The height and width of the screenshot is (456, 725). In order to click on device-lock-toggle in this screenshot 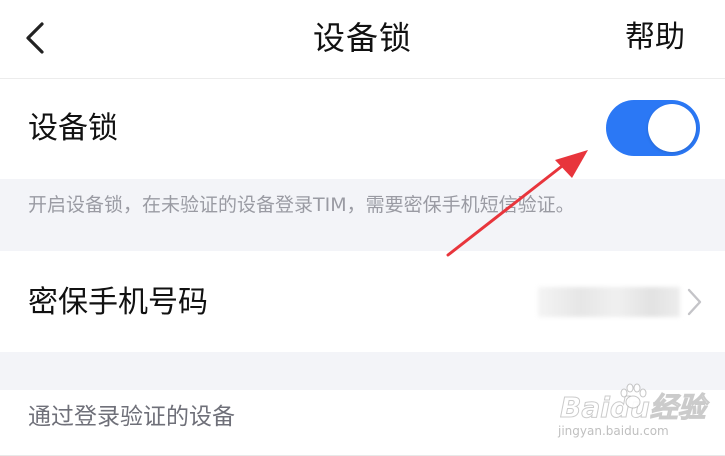, I will do `click(653, 128)`.